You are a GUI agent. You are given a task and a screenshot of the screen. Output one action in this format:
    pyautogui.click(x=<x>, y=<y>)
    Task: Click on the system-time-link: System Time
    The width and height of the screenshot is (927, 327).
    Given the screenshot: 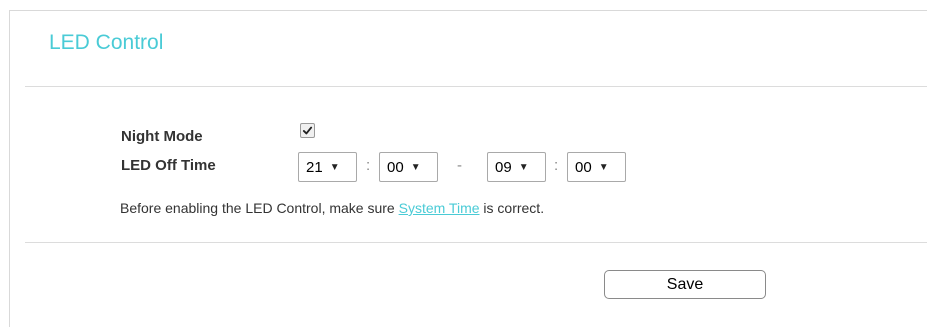 What is the action you would take?
    pyautogui.click(x=439, y=208)
    